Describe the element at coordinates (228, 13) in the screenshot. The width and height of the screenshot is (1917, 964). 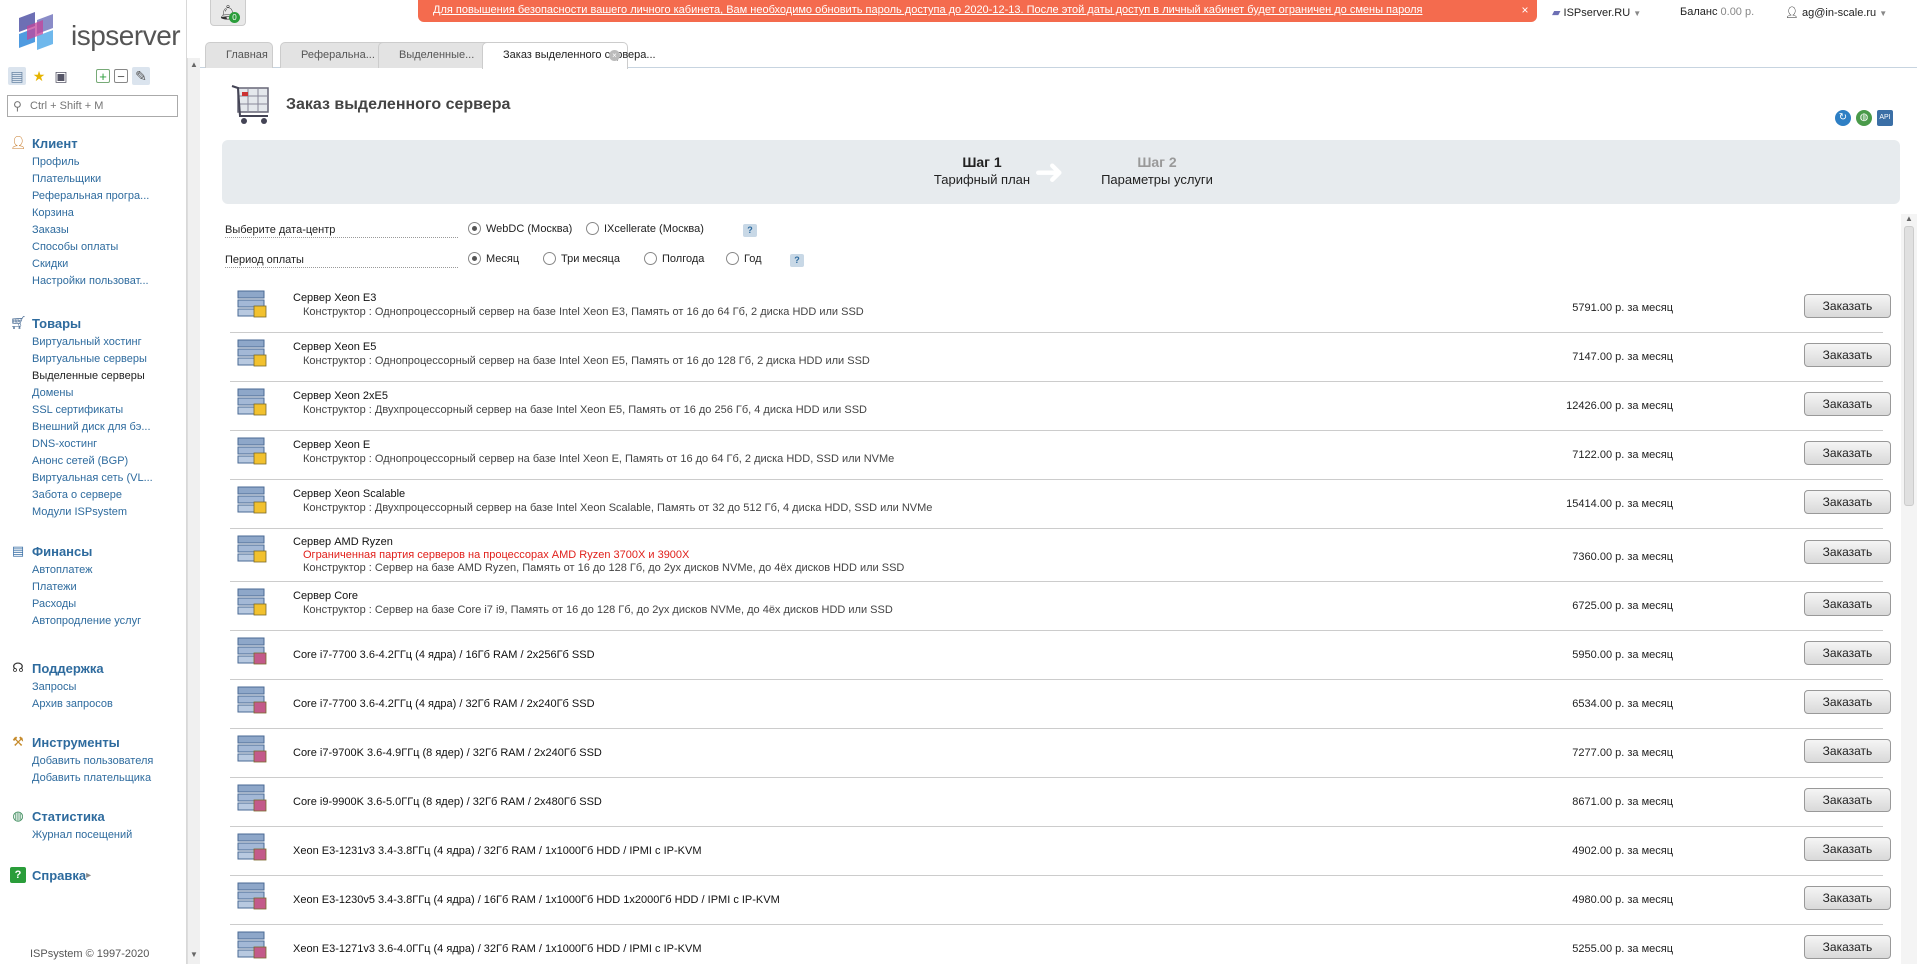
I see `notifications-button: 🔔︎ 0` at that location.